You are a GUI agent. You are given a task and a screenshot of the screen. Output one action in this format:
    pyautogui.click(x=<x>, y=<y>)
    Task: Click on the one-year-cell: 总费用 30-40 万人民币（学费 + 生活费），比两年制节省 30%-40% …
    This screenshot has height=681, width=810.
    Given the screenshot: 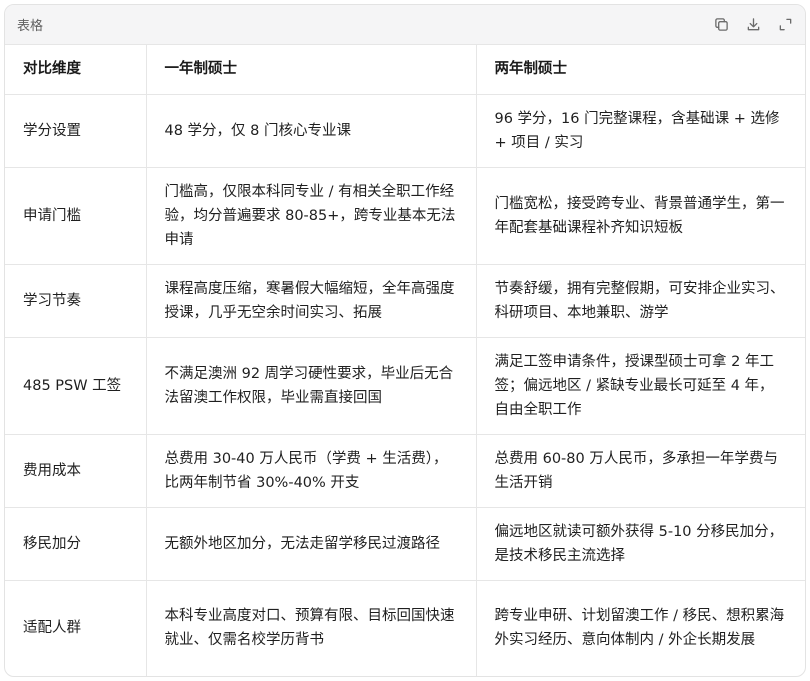 What is the action you would take?
    pyautogui.click(x=311, y=471)
    